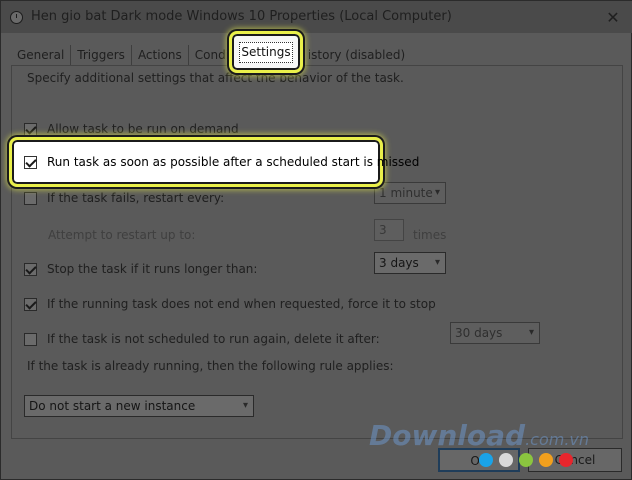 This screenshot has width=632, height=480. Describe the element at coordinates (30, 304) in the screenshot. I see `force-stop-checkbox` at that location.